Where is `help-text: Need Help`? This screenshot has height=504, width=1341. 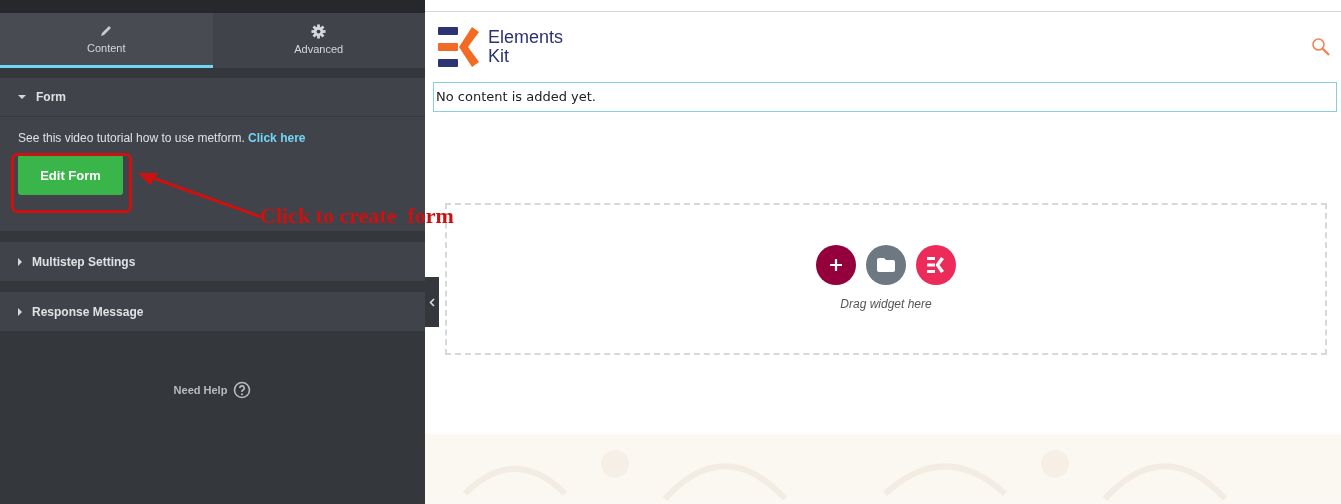
help-text: Need Help is located at coordinates (200, 390).